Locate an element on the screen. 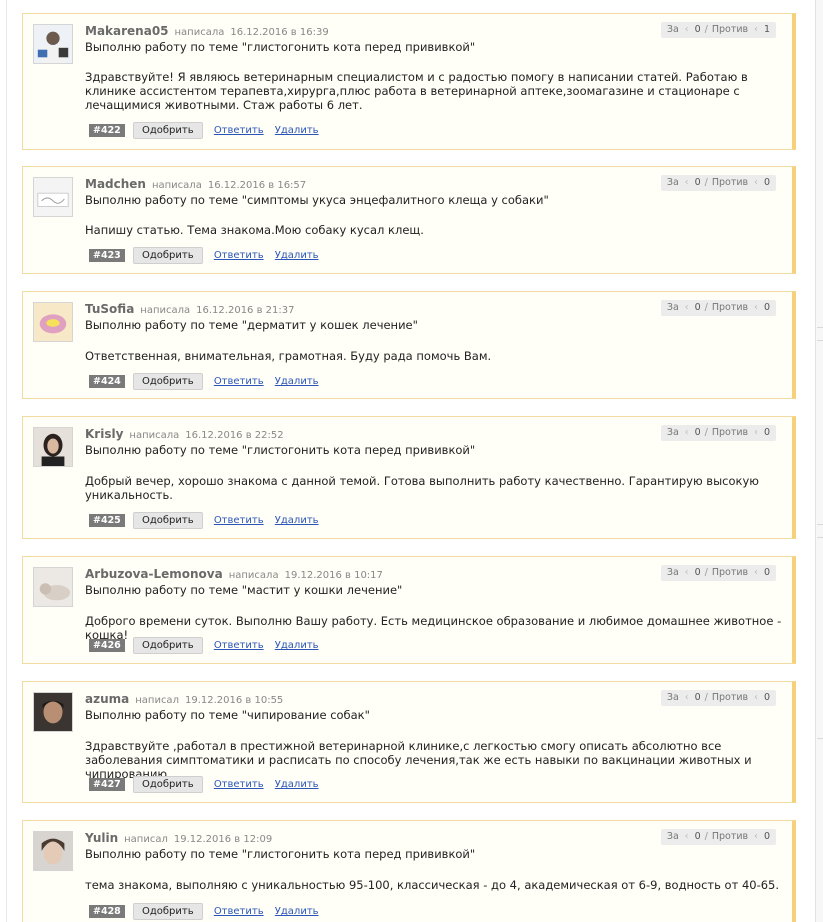  comment-meta: azuma написал 19.12.2016 в 10:55 is located at coordinates (184, 699).